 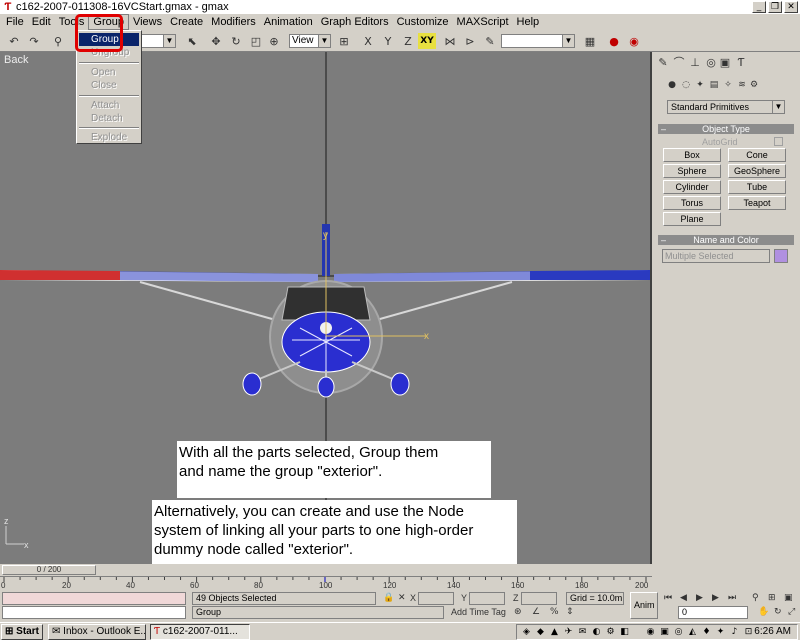 What do you see at coordinates (94, 598) in the screenshot?
I see `maxscript-listener-field` at bounding box center [94, 598].